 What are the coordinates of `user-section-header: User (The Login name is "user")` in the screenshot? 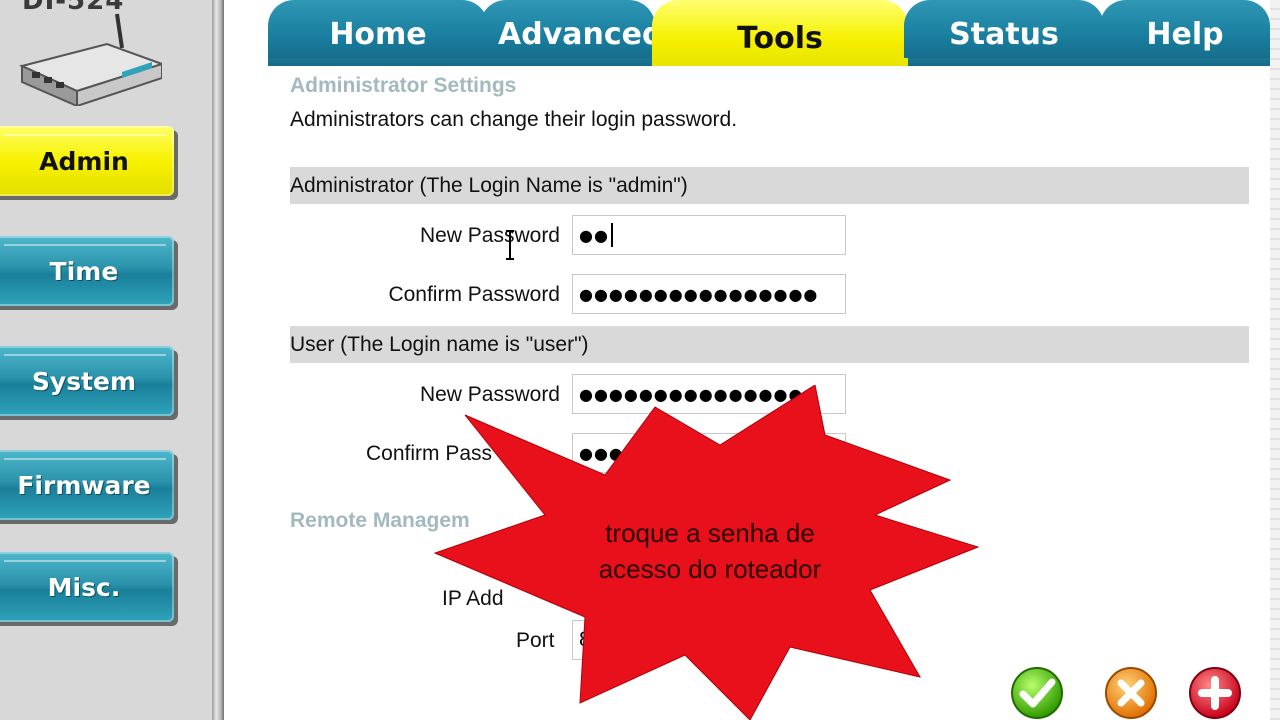 It's located at (769, 344).